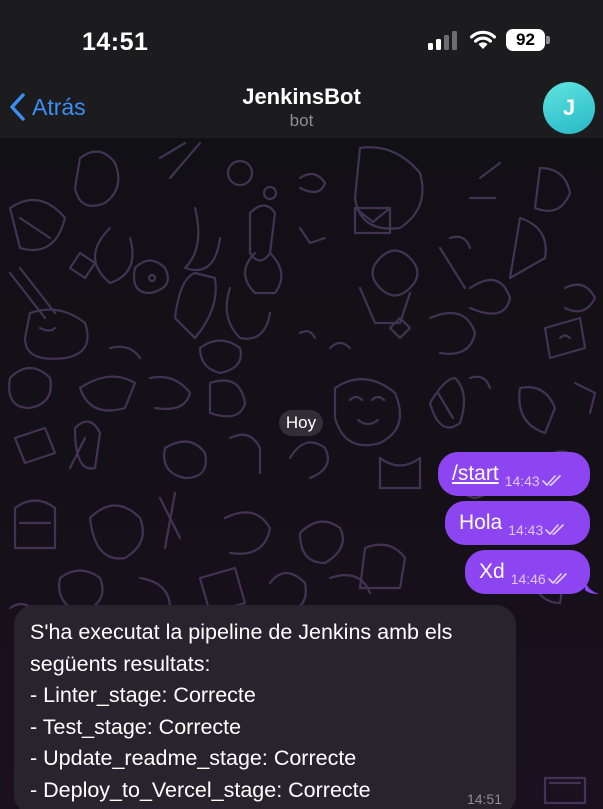  What do you see at coordinates (136, 726) in the screenshot?
I see `message-line: - Test_stage: Correcte` at bounding box center [136, 726].